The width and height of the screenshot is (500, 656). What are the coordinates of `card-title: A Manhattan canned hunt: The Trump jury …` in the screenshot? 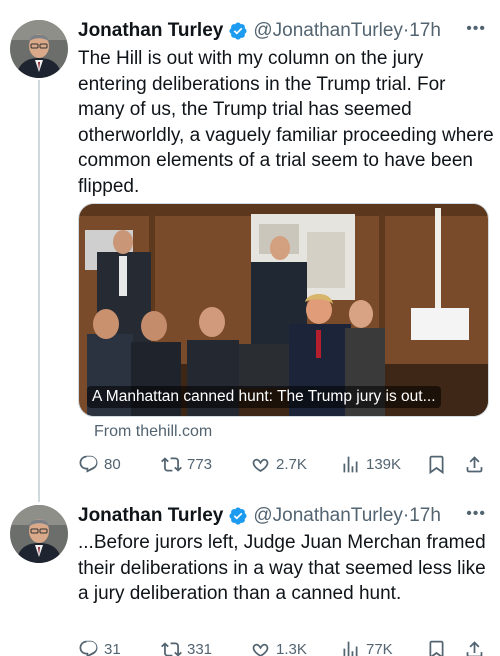 It's located at (264, 397).